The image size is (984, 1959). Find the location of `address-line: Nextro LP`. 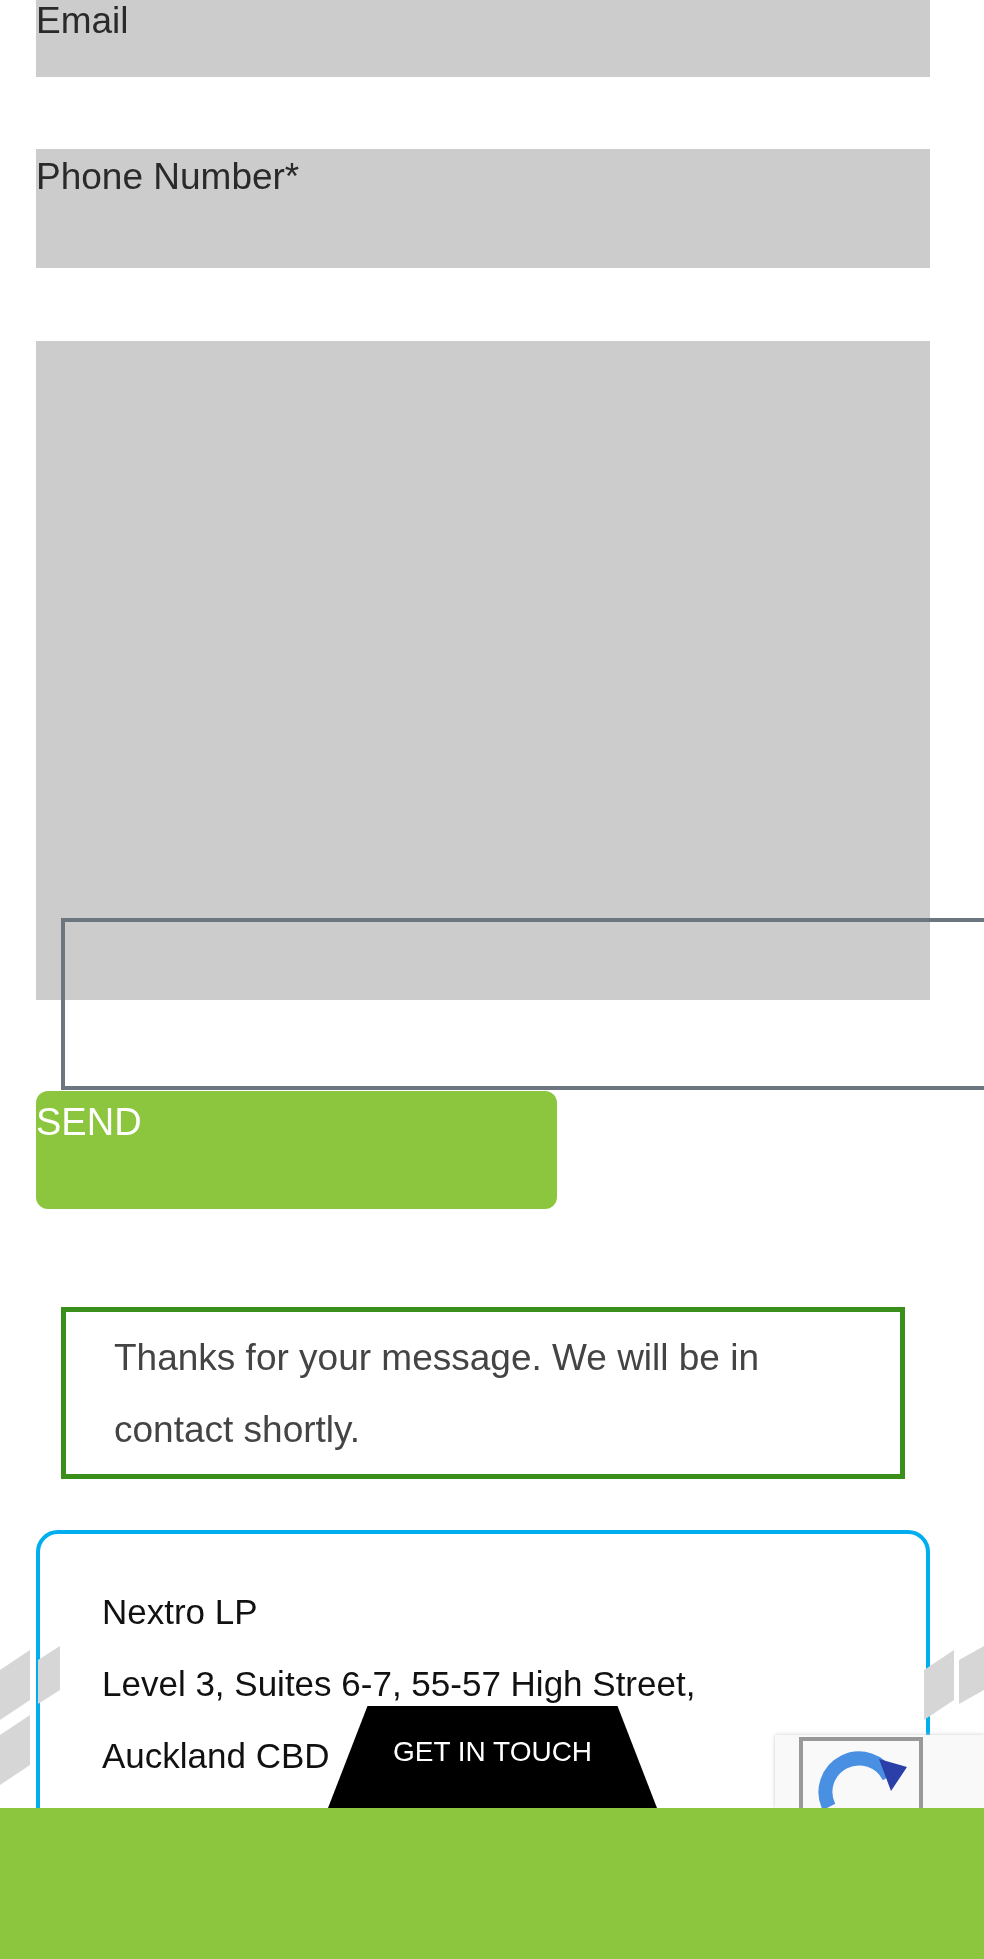

address-line: Nextro LP is located at coordinates (180, 1612).